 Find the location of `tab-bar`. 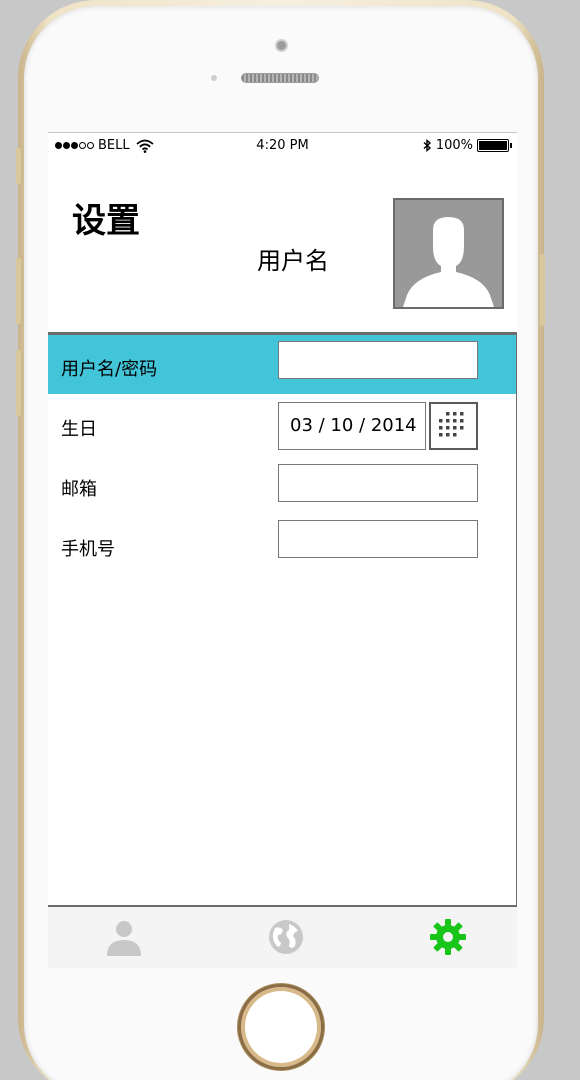

tab-bar is located at coordinates (282, 937).